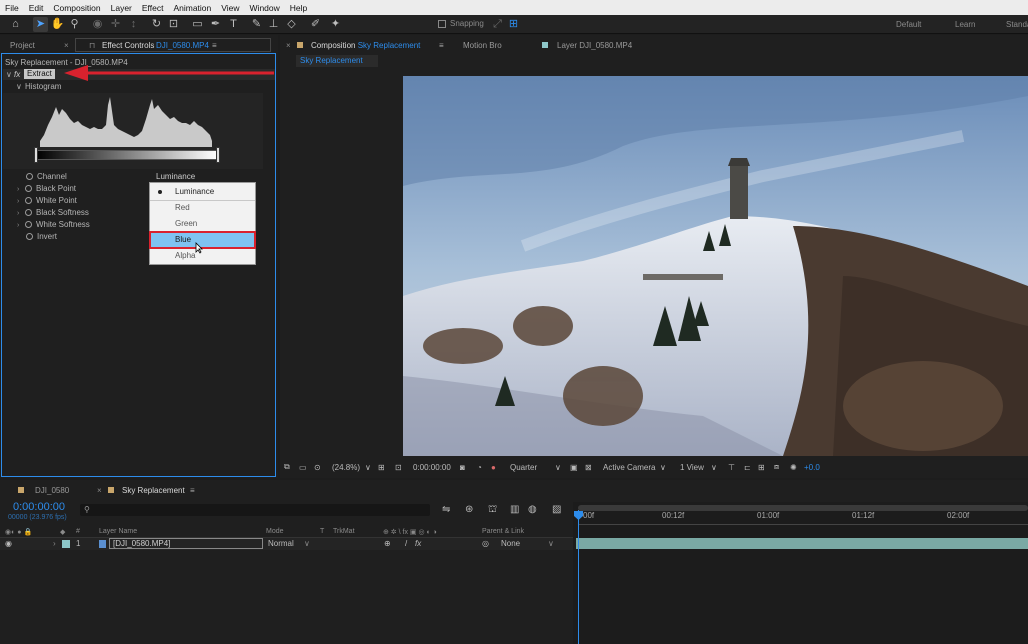 Image resolution: width=1028 pixels, height=644 pixels. Describe the element at coordinates (442, 24) in the screenshot. I see `snapping-checkbox` at that location.